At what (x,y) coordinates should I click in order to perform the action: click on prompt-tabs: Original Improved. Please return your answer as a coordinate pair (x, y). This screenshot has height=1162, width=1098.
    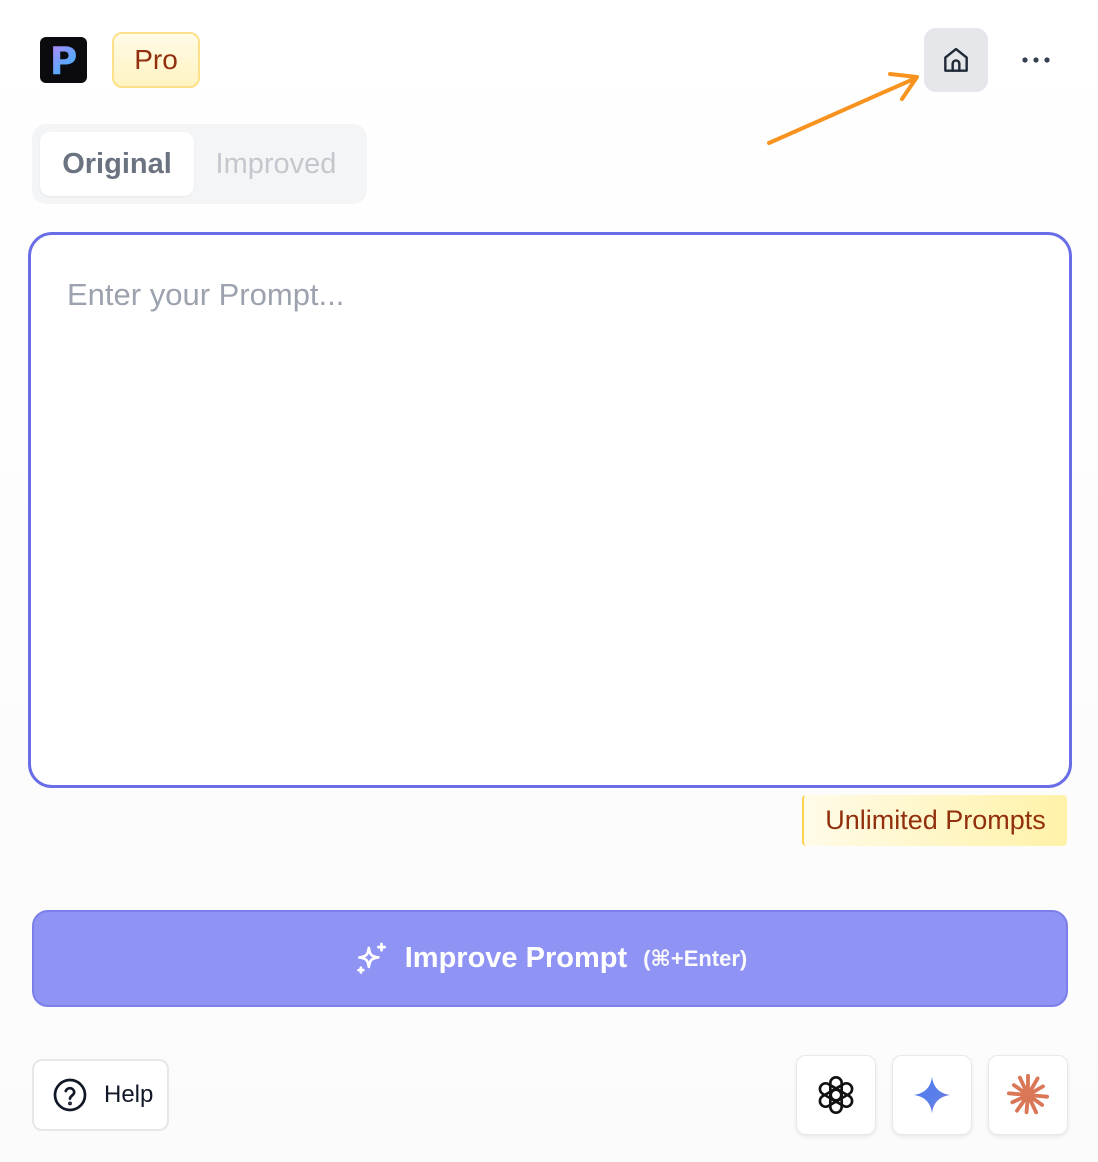
    Looking at the image, I should click on (199, 164).